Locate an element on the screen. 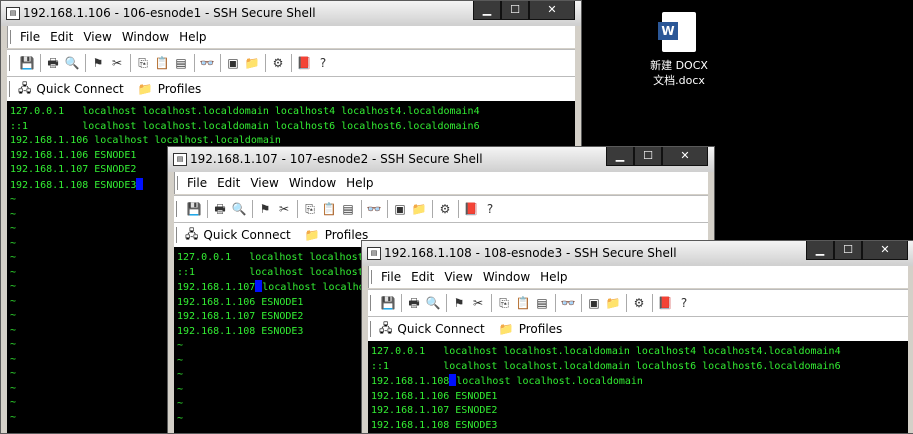 The height and width of the screenshot is (434, 913). terminal-line: 192.168.1.107 ESNODE2 is located at coordinates (434, 410).